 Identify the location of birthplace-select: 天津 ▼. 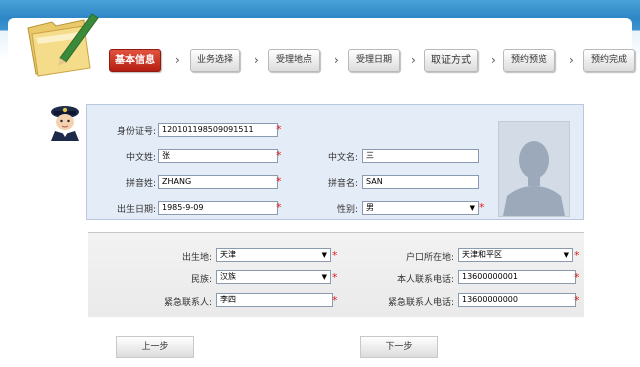
(273, 255).